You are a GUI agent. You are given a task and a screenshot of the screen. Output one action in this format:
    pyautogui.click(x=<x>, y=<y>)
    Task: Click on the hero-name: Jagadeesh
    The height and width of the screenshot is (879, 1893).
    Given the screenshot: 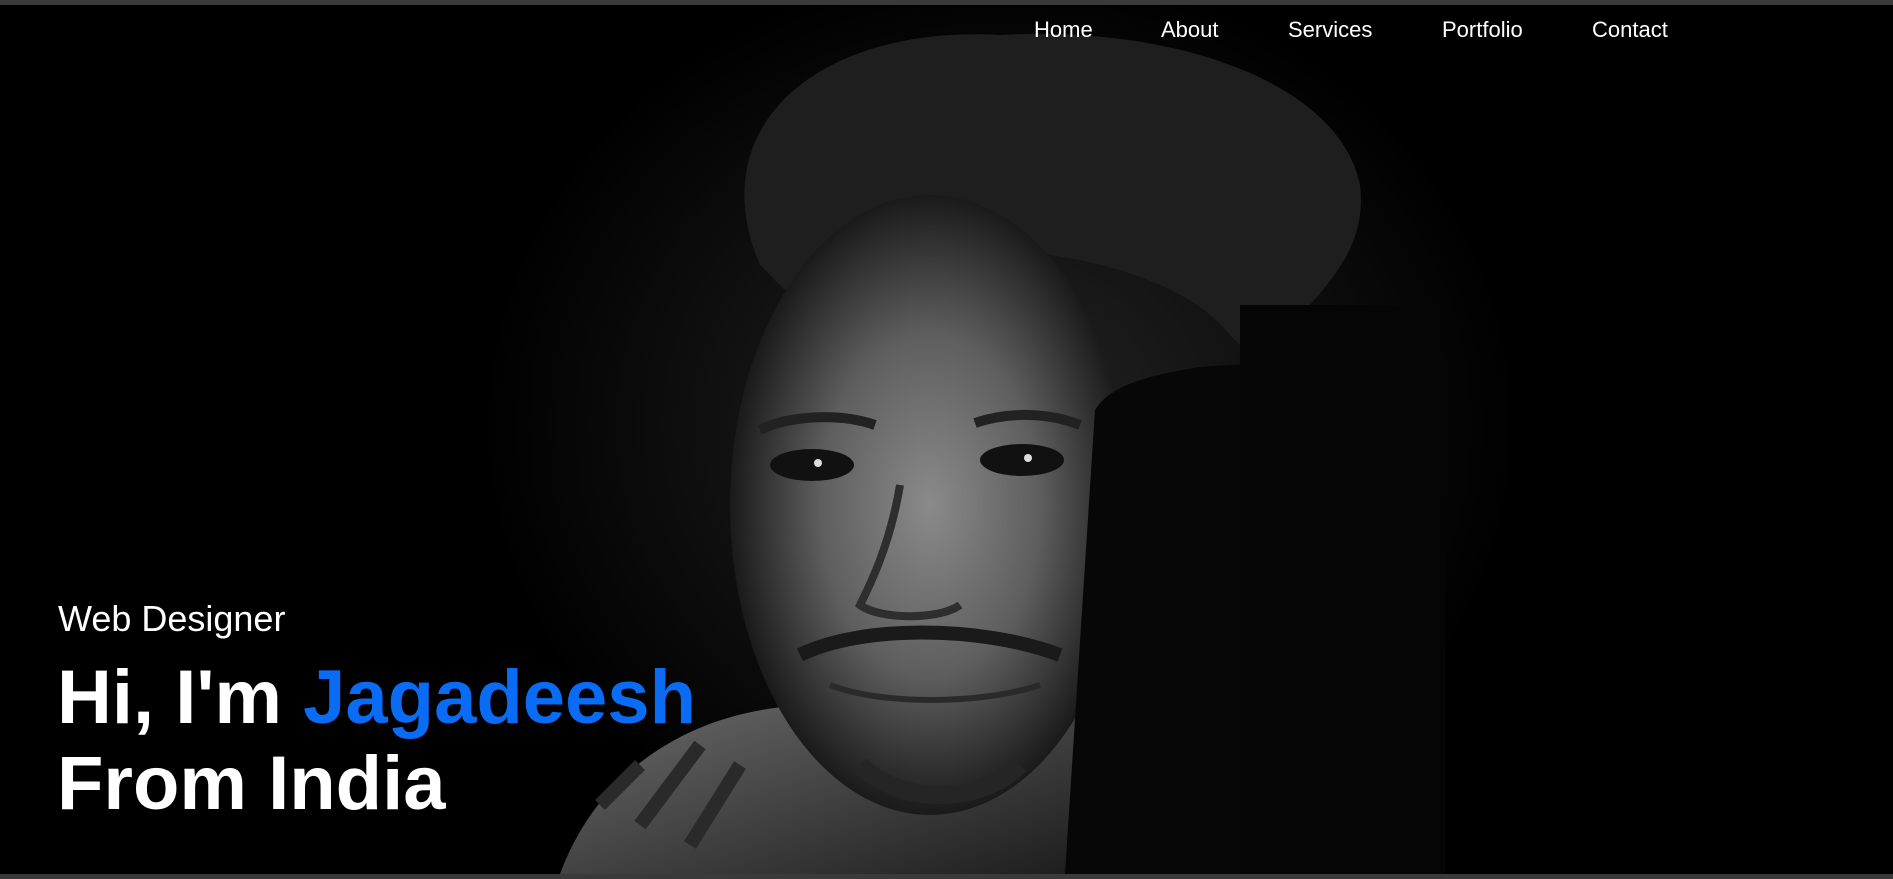 What is the action you would take?
    pyautogui.click(x=500, y=697)
    